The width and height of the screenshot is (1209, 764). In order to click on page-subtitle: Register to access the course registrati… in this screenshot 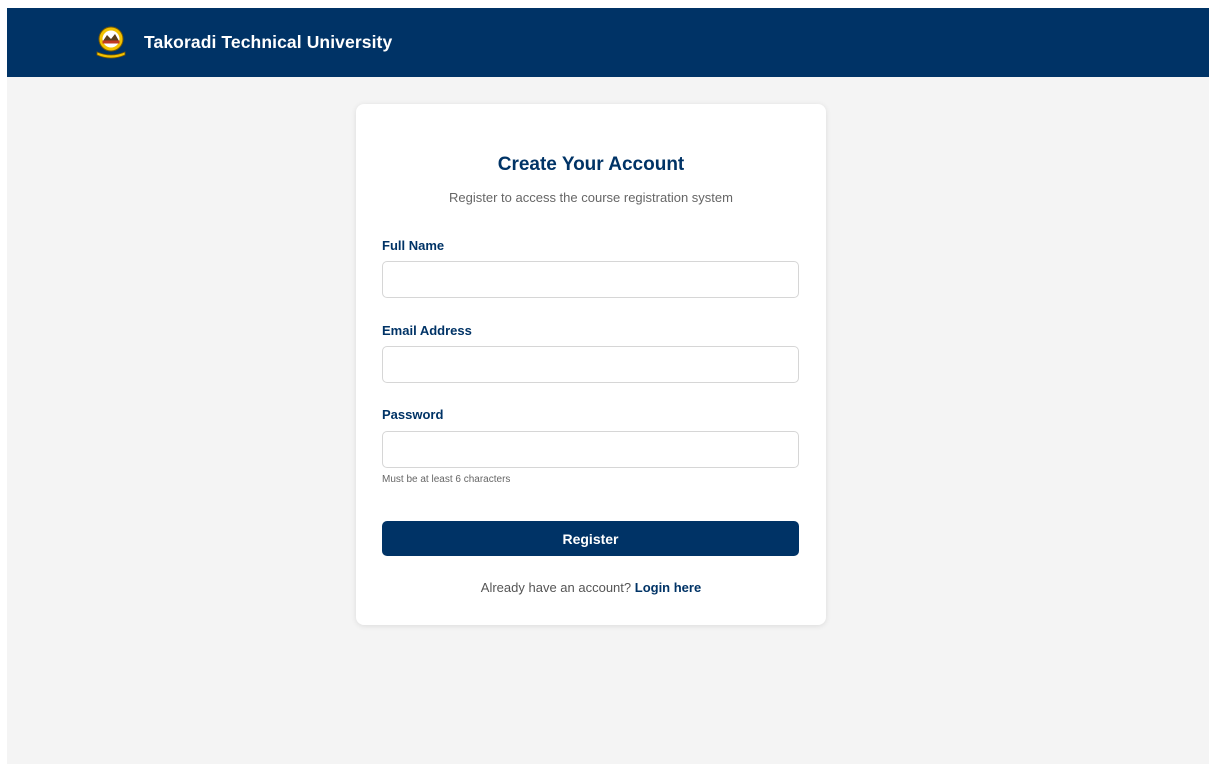, I will do `click(591, 197)`.